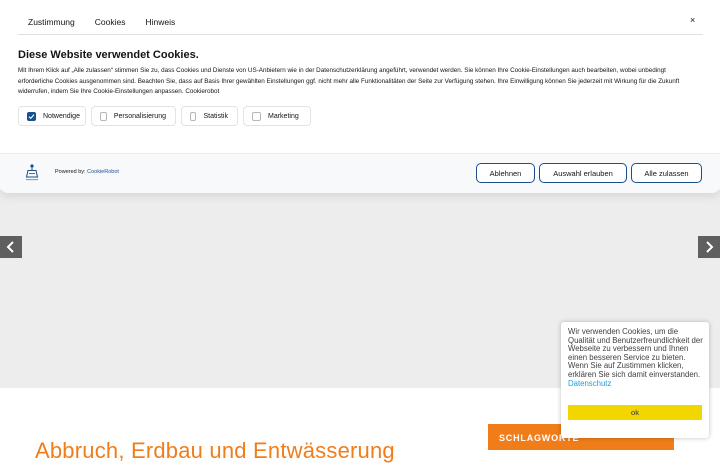 Image resolution: width=720 pixels, height=464 pixels. Describe the element at coordinates (589, 383) in the screenshot. I see `privacy-link: Datenschutz` at that location.